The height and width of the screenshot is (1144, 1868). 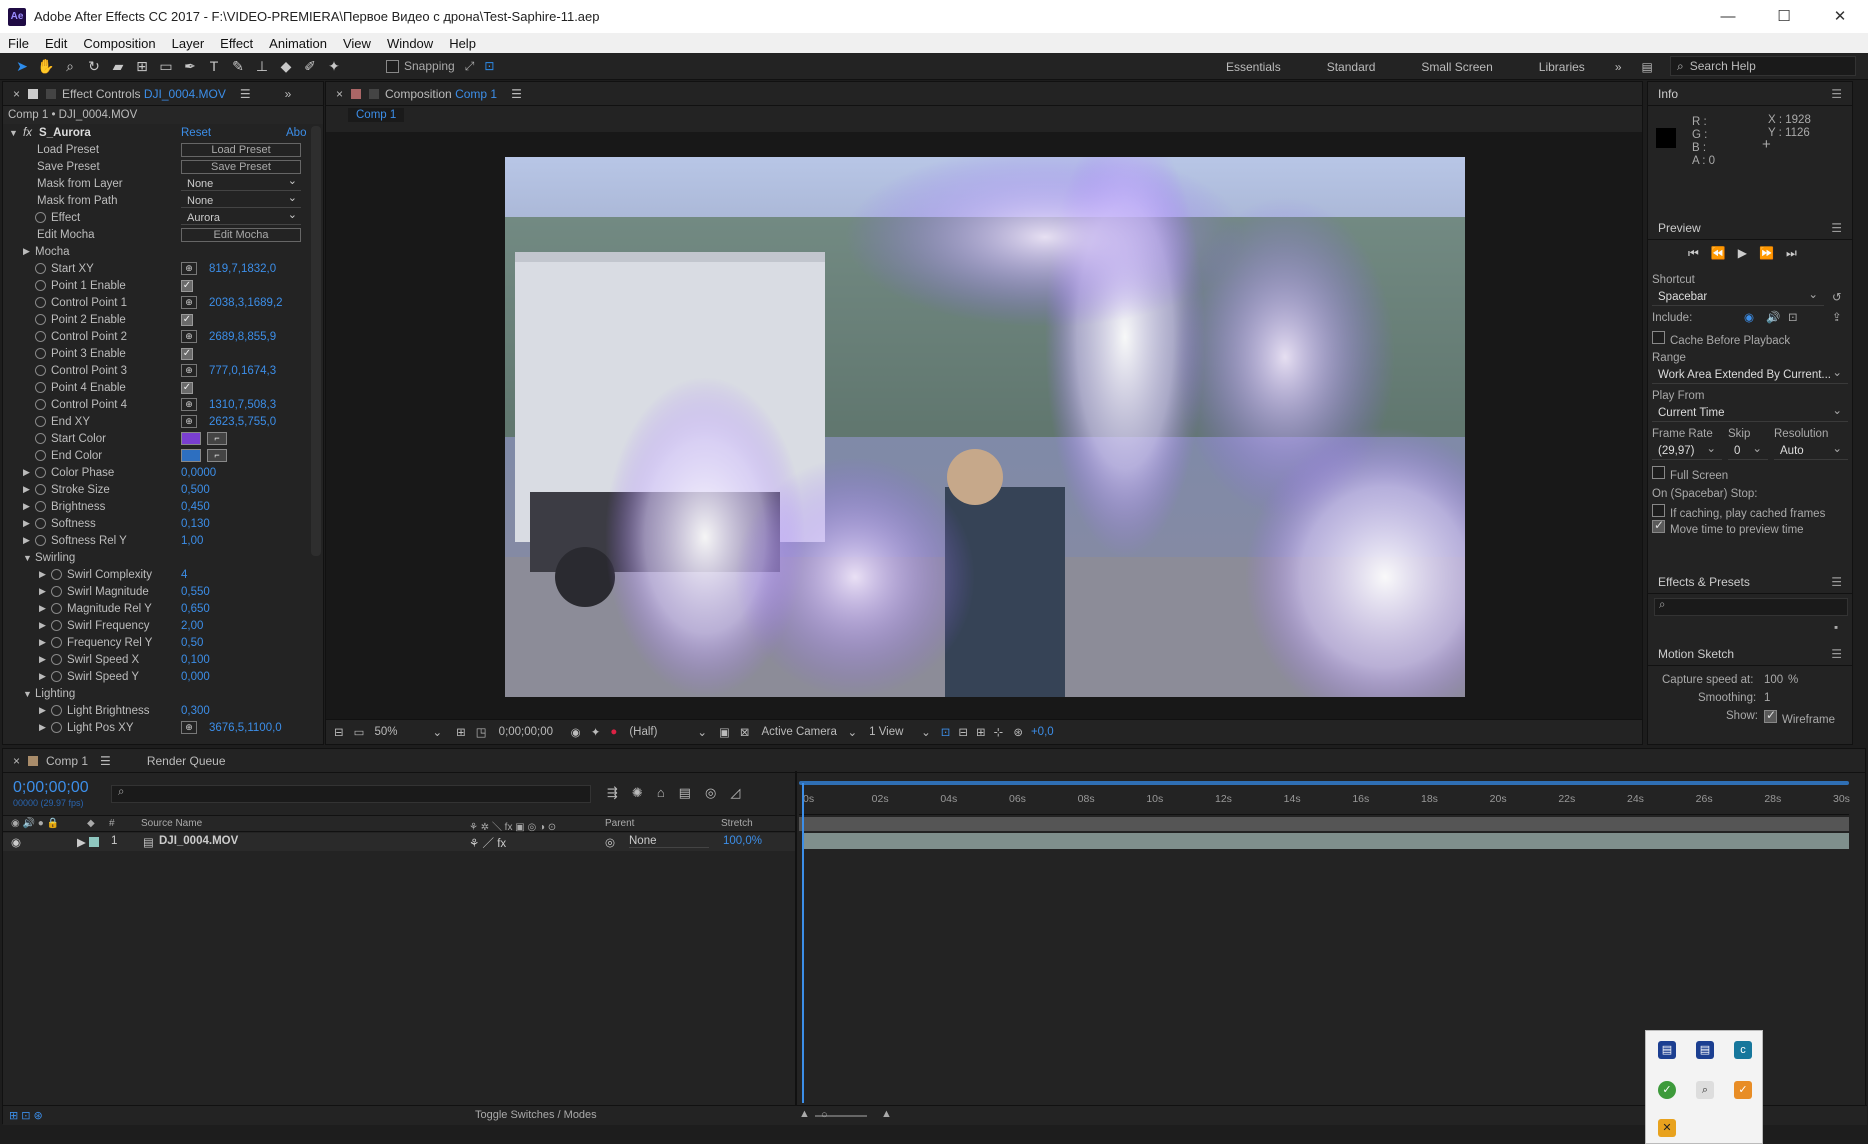 I want to click on tray-app-icon-3: c, so click(x=1743, y=1050).